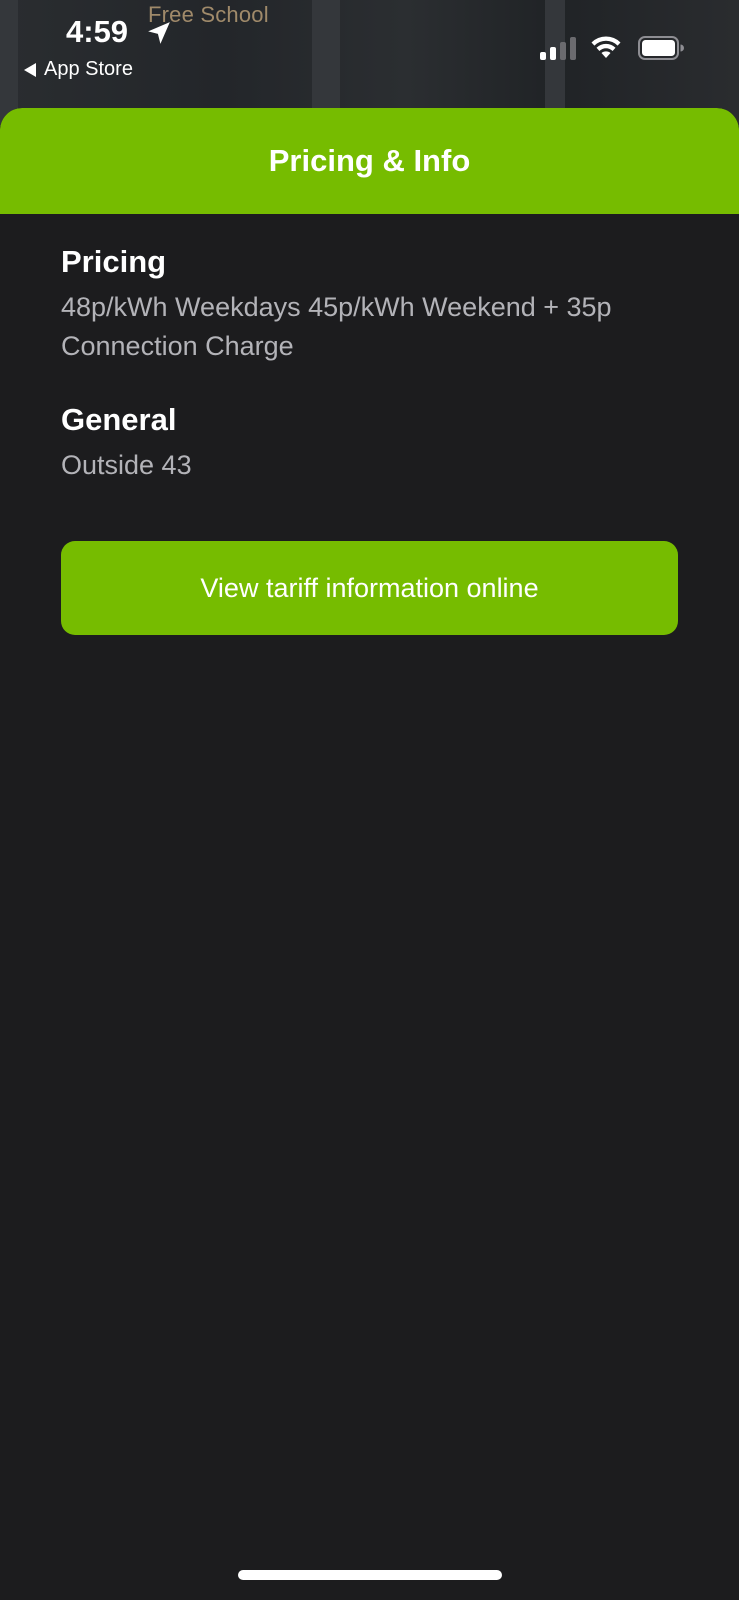 The width and height of the screenshot is (739, 1600). Describe the element at coordinates (159, 33) in the screenshot. I see `location-arrow-icon` at that location.